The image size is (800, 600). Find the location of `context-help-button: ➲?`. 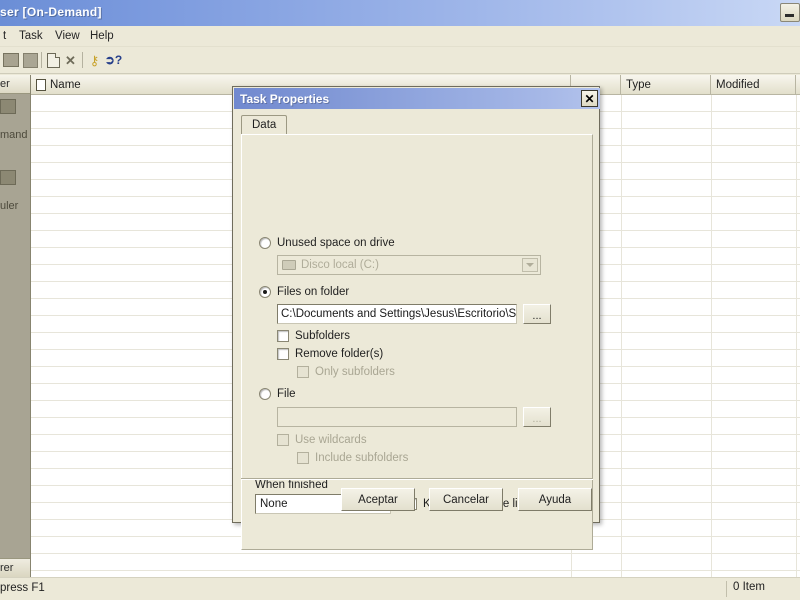

context-help-button: ➲? is located at coordinates (113, 60).